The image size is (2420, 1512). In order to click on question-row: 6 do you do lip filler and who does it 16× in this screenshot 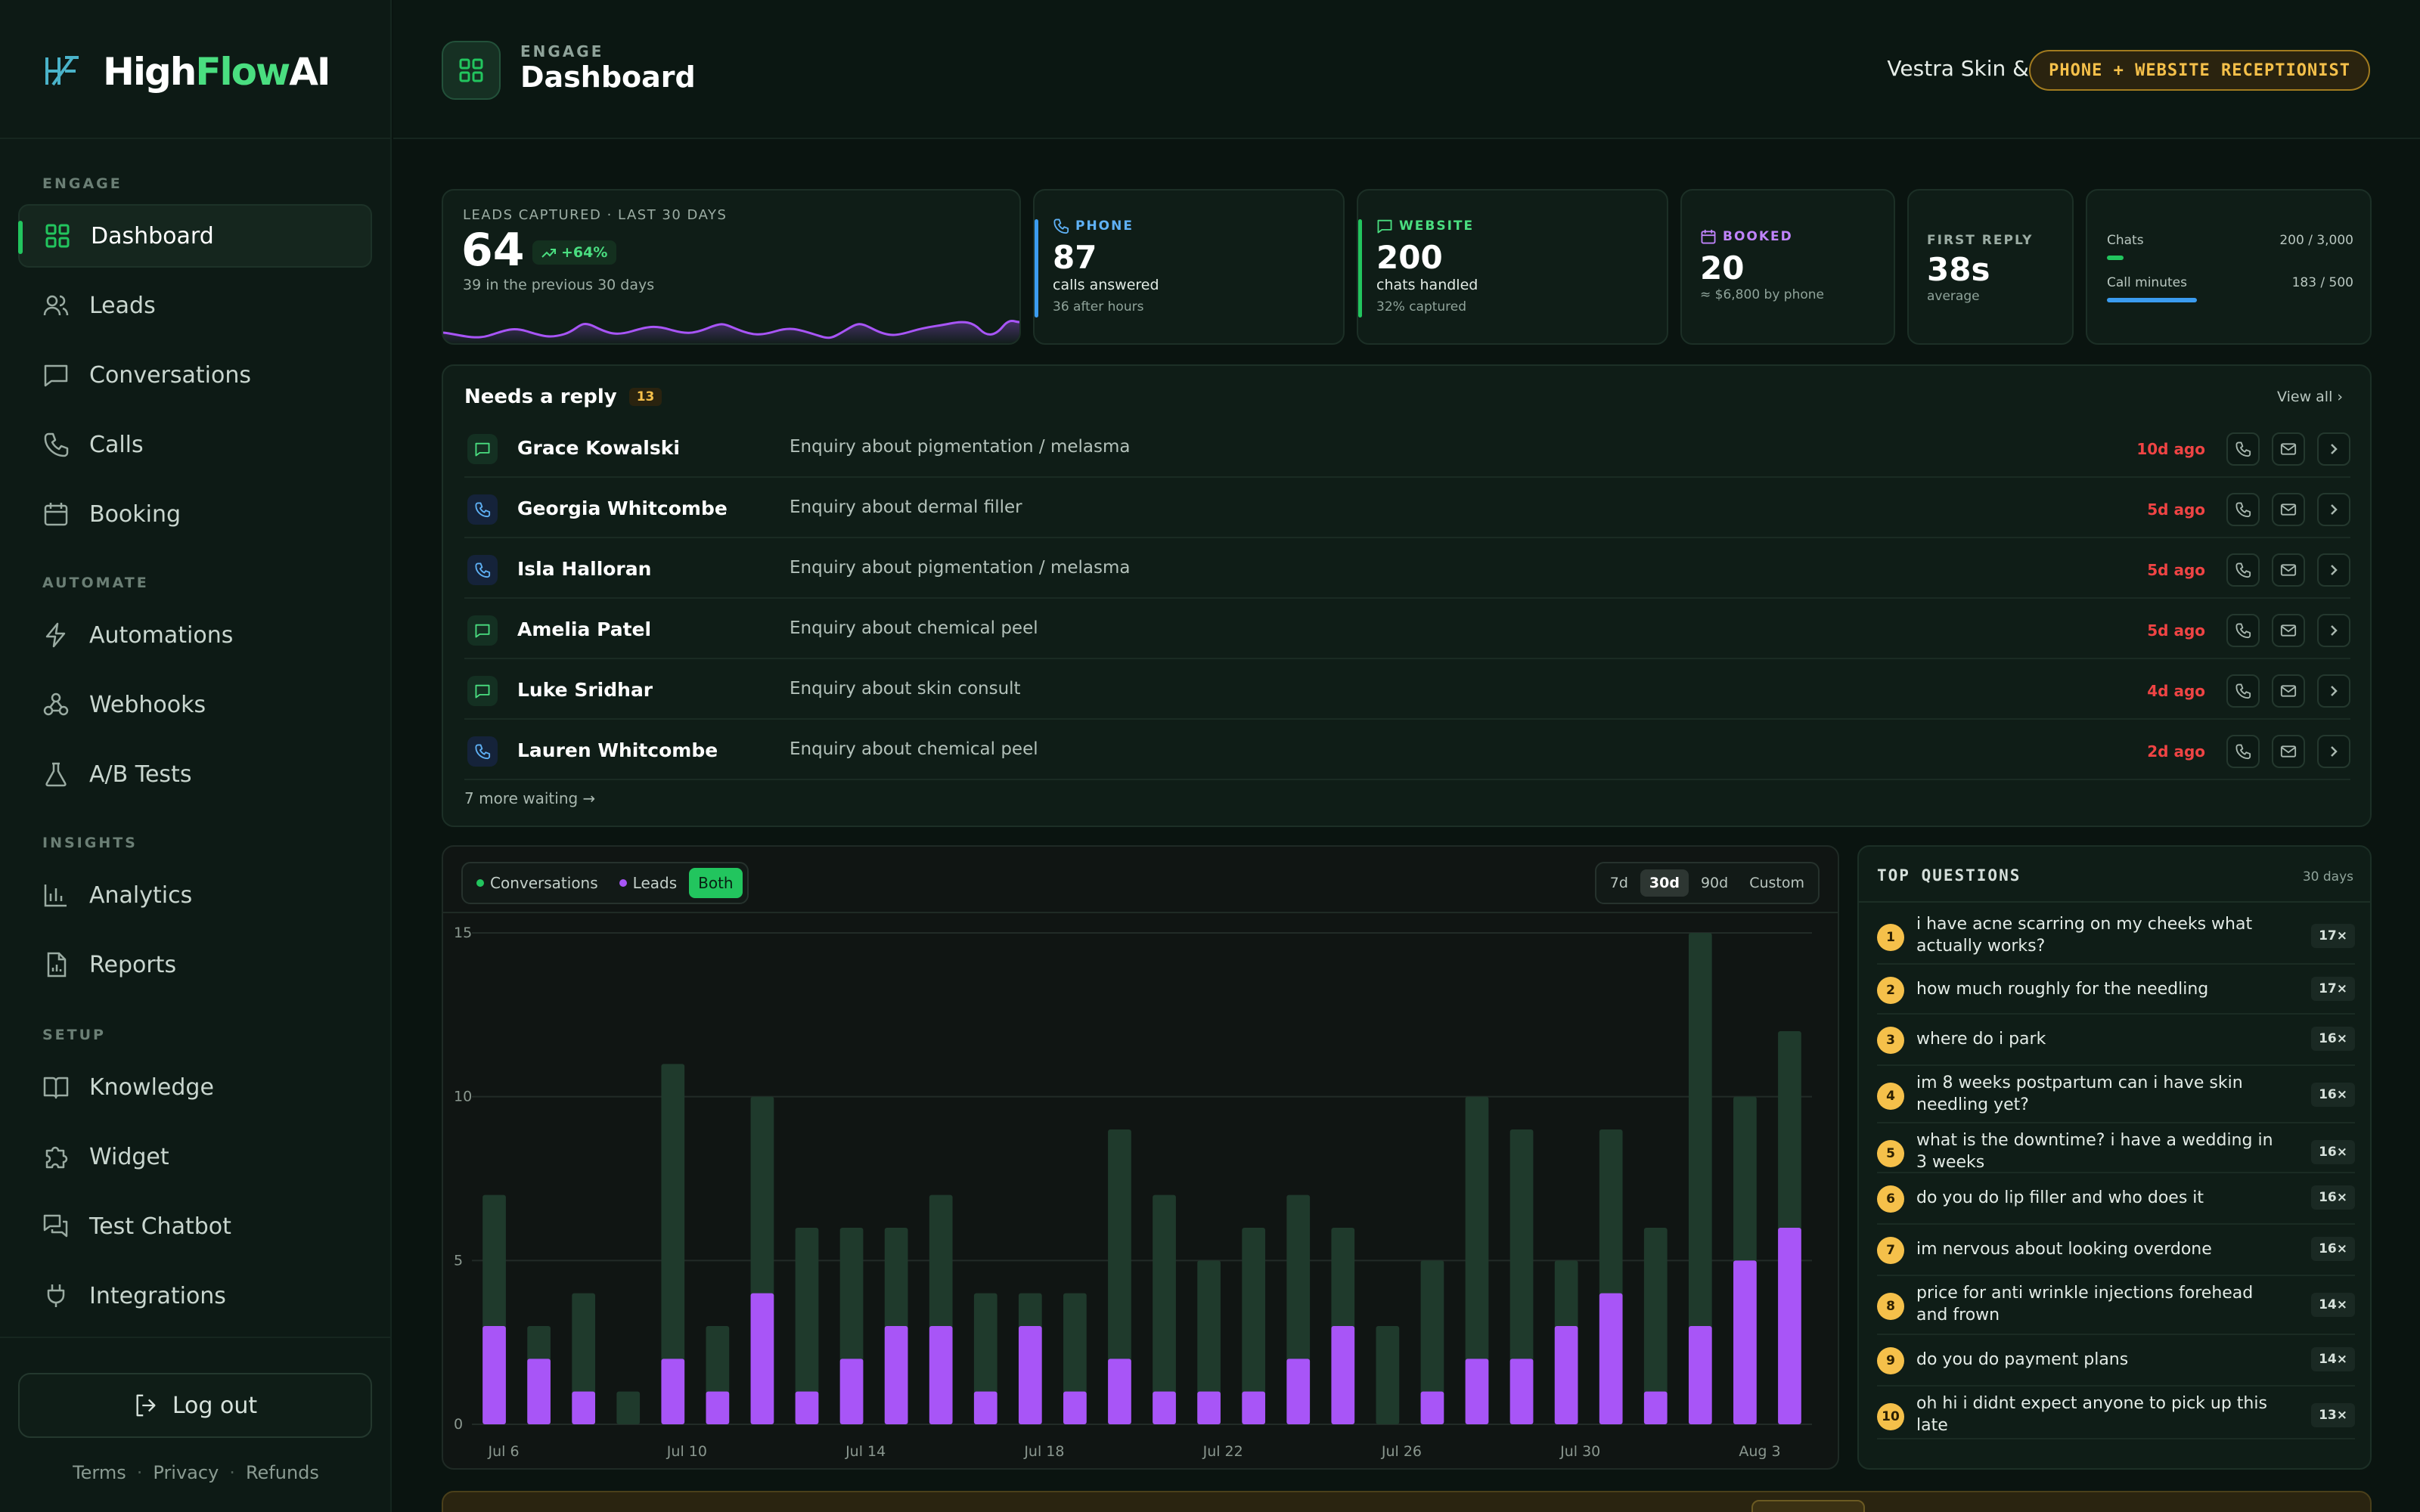, I will do `click(2116, 1199)`.